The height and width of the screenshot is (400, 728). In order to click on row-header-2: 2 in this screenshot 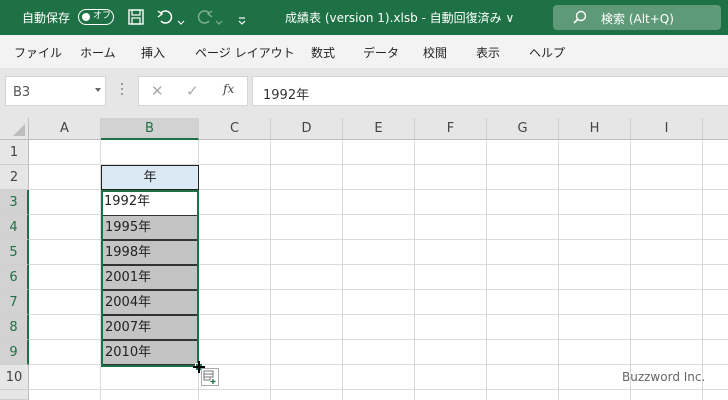, I will do `click(14, 177)`.